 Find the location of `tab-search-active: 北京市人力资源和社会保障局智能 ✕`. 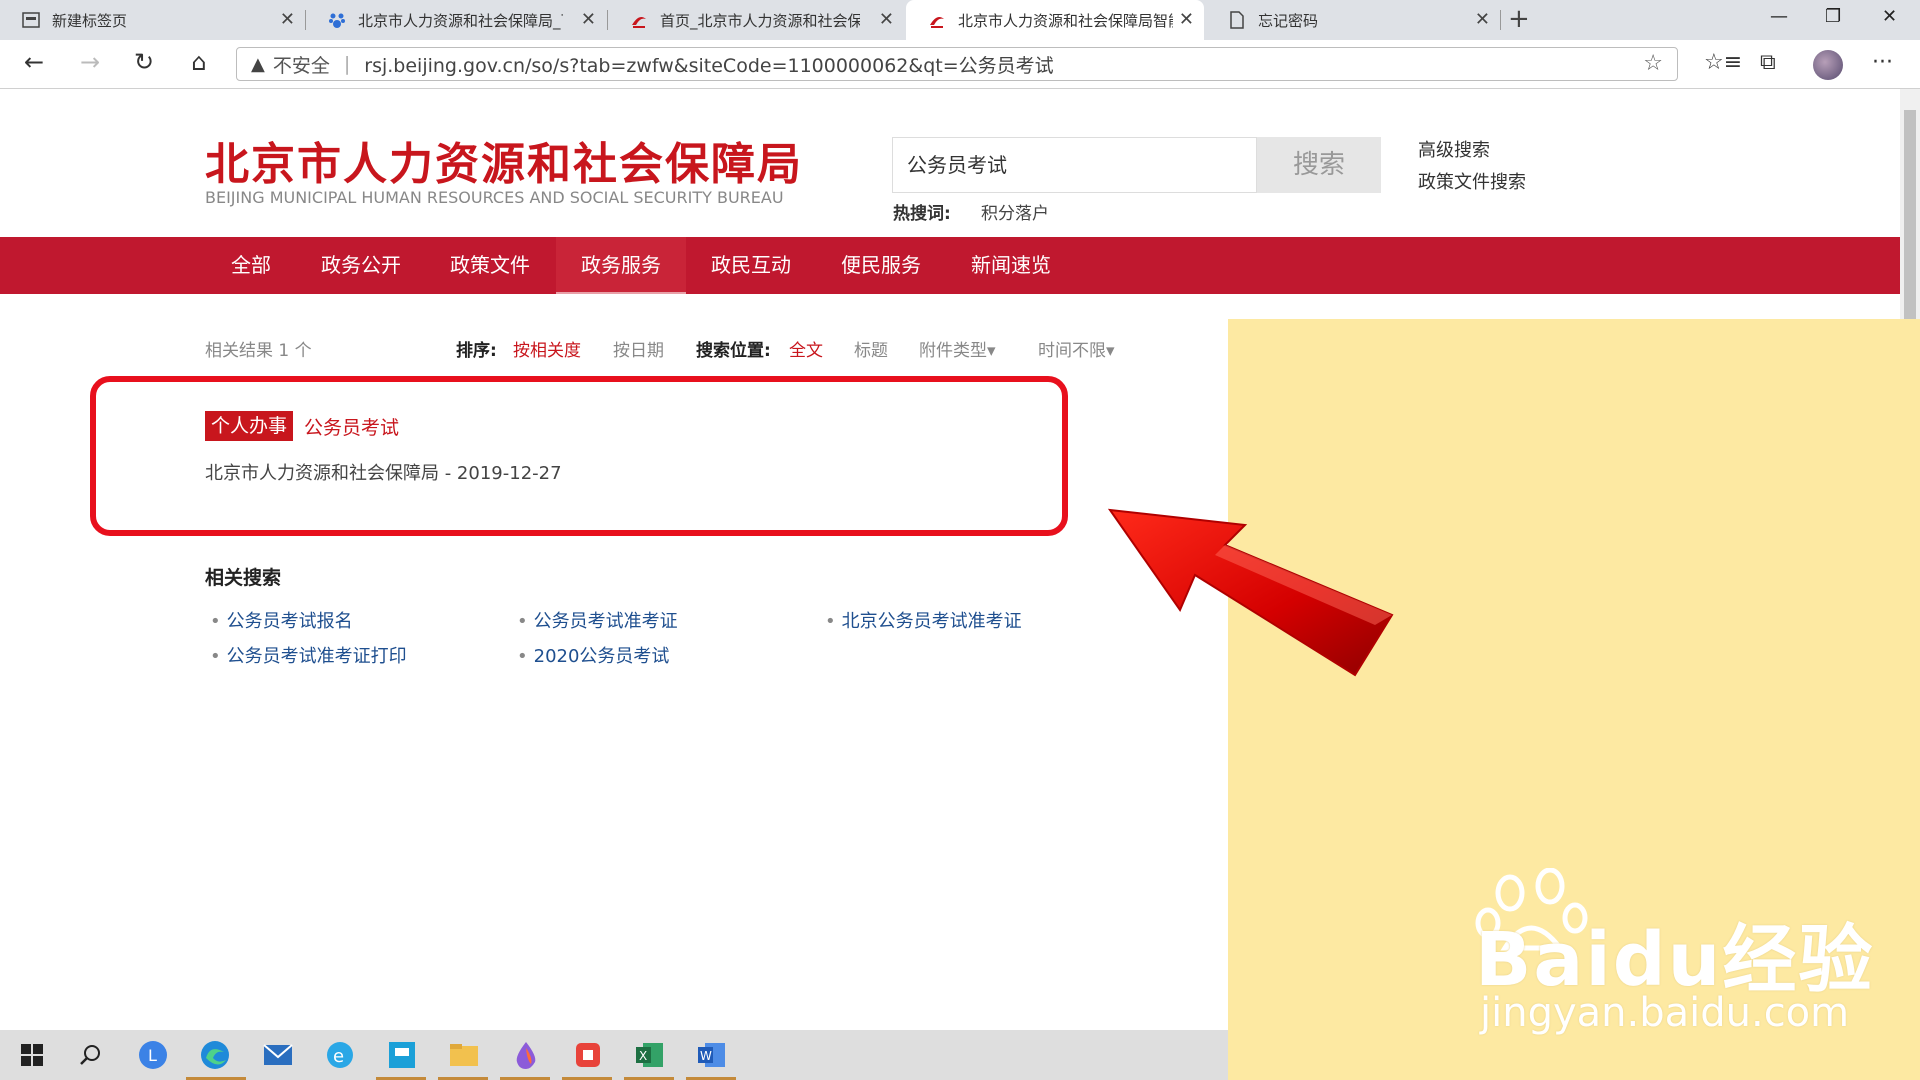

tab-search-active: 北京市人力资源和社会保障局智能 ✕ is located at coordinates (1055, 20).